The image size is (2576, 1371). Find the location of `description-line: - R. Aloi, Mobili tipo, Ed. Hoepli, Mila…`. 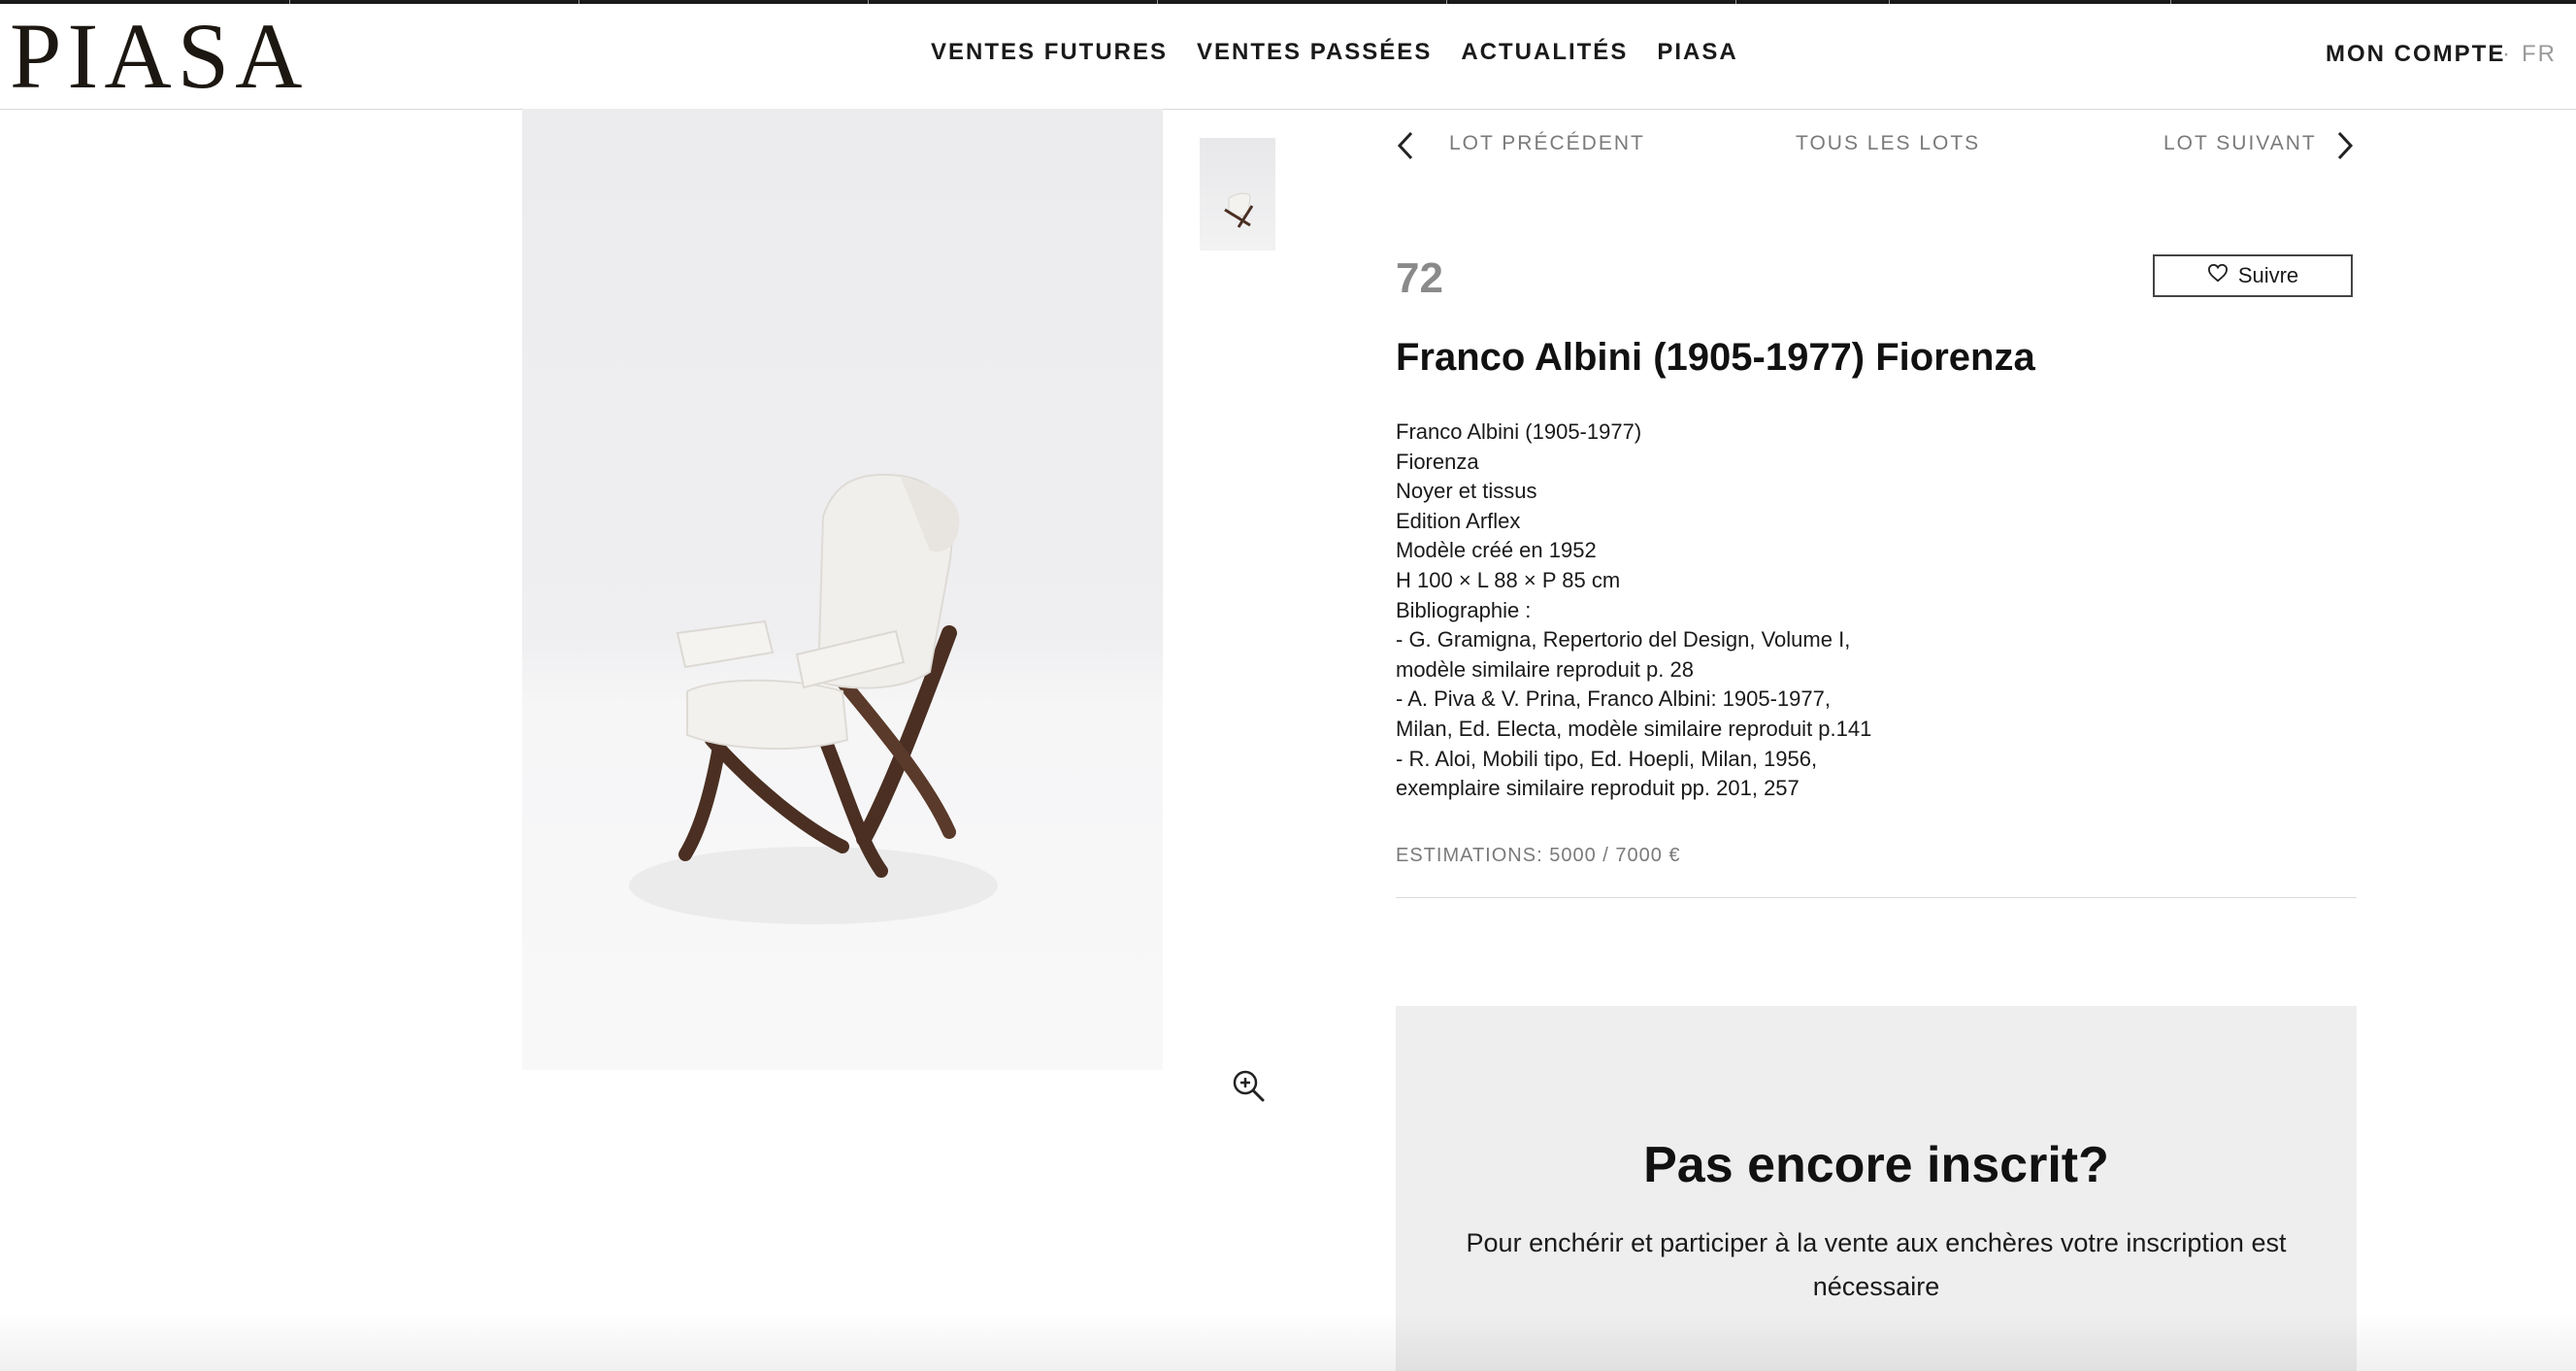

description-line: - R. Aloi, Mobili tipo, Ed. Hoepli, Mila… is located at coordinates (1607, 758).